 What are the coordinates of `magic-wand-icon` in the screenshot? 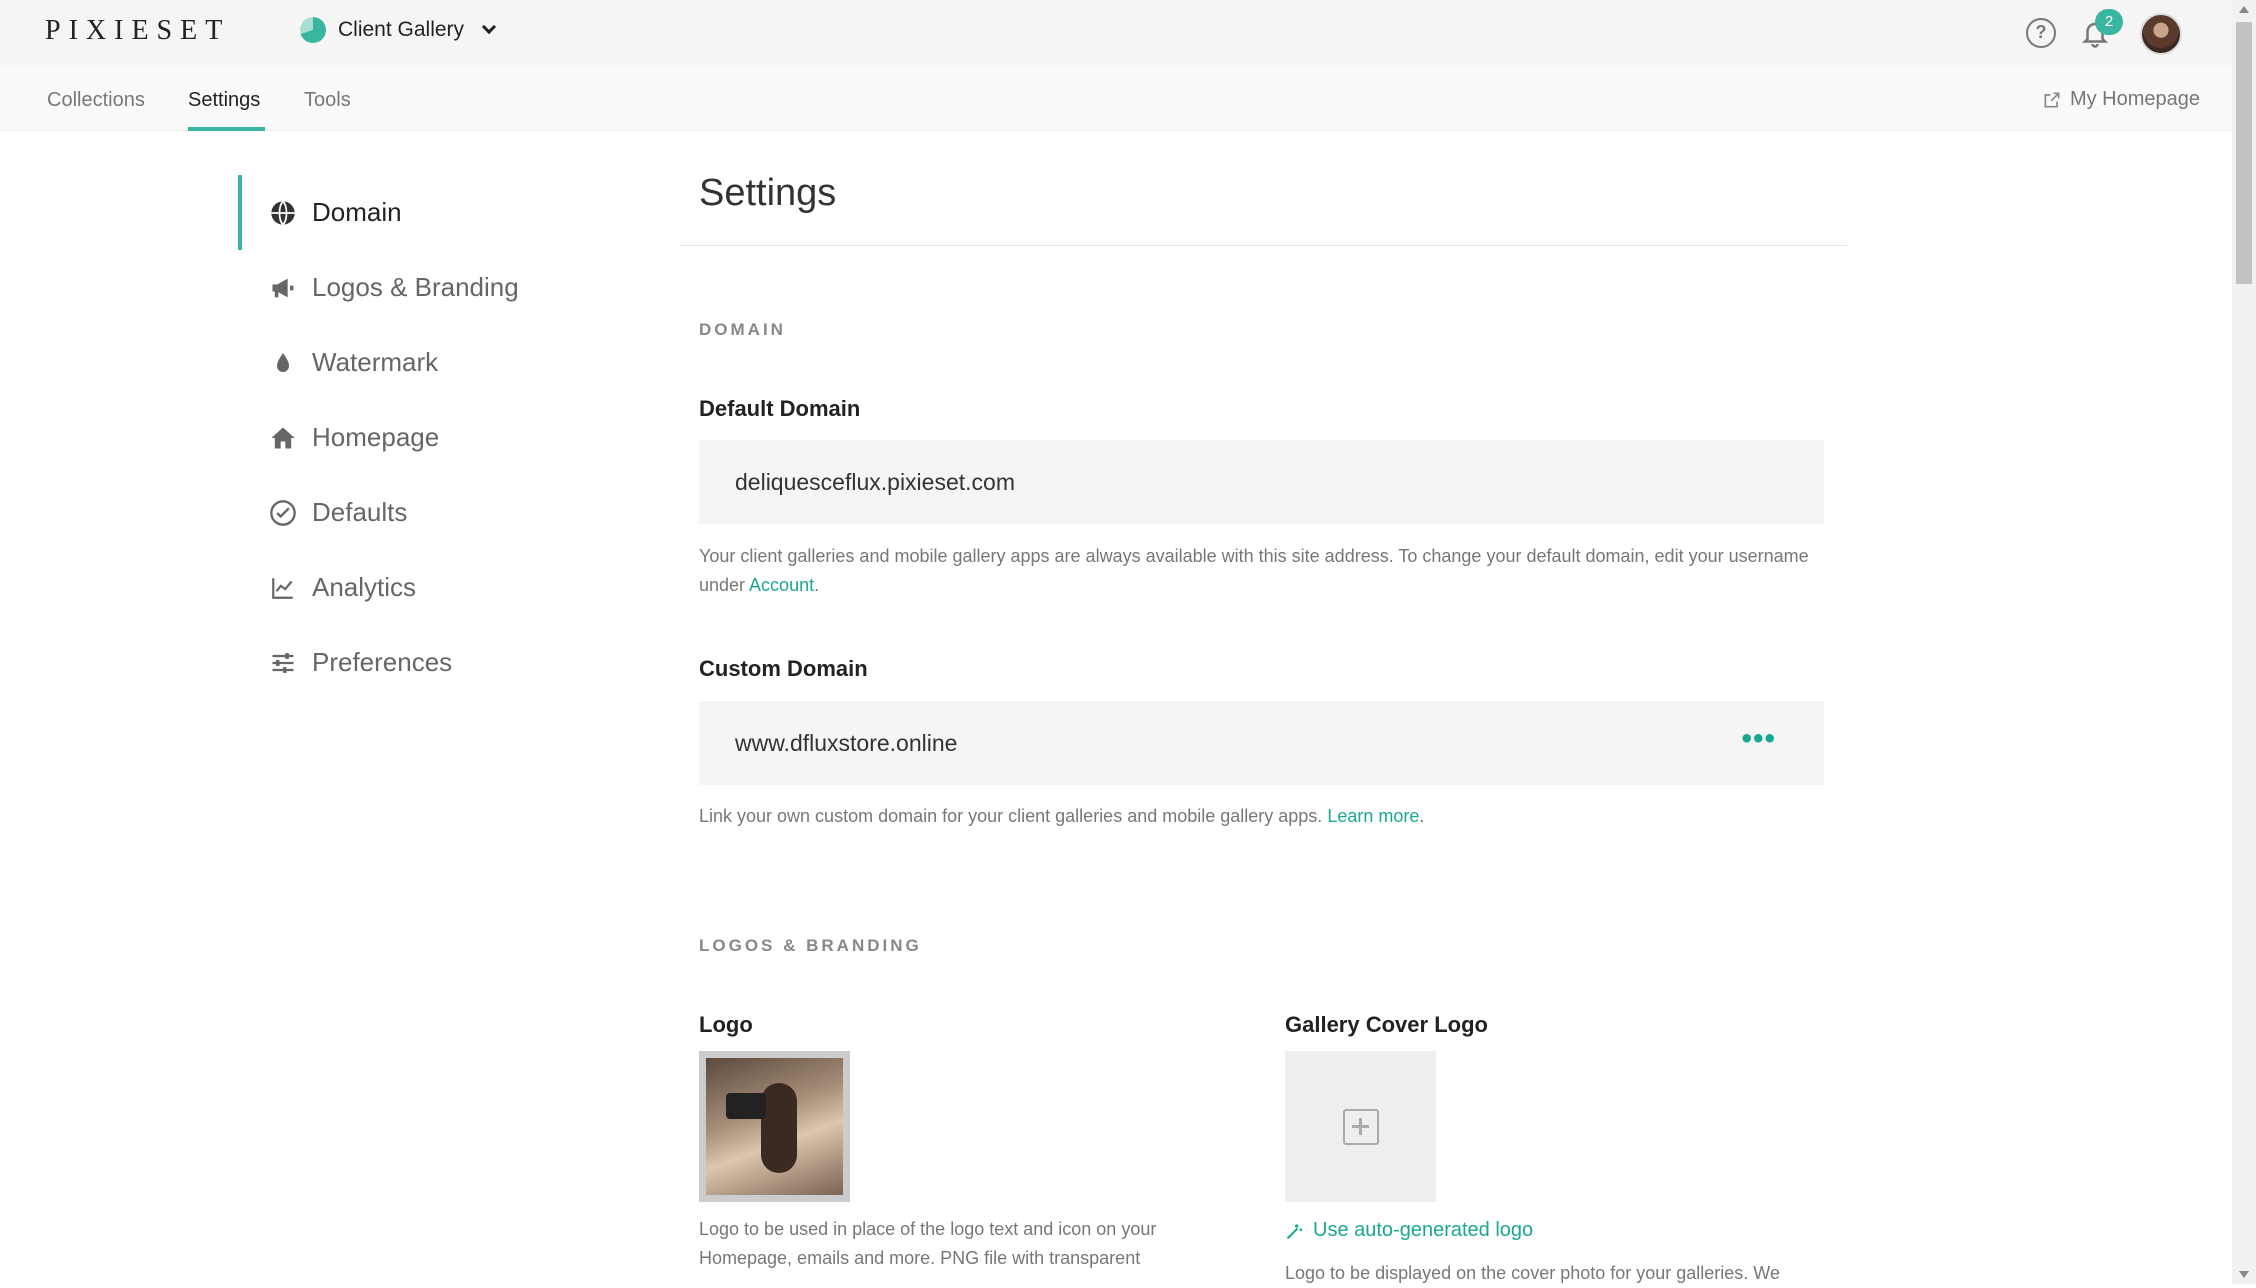 It's located at (1294, 1231).